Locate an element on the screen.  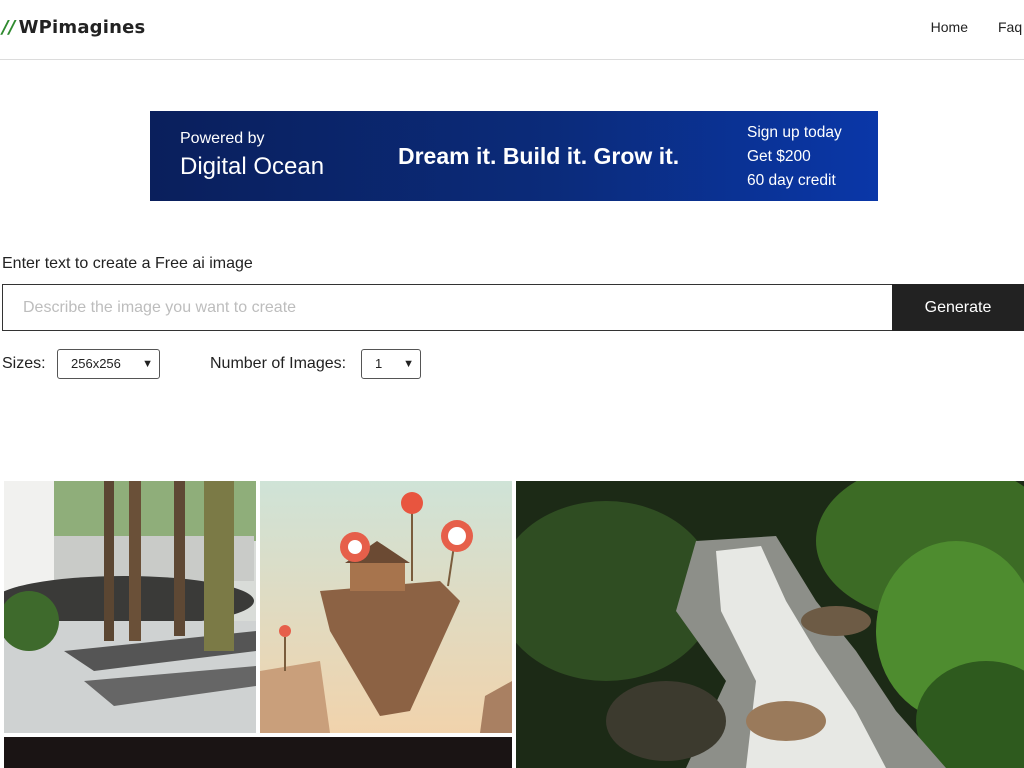
generate-button: Generate is located at coordinates (958, 307).